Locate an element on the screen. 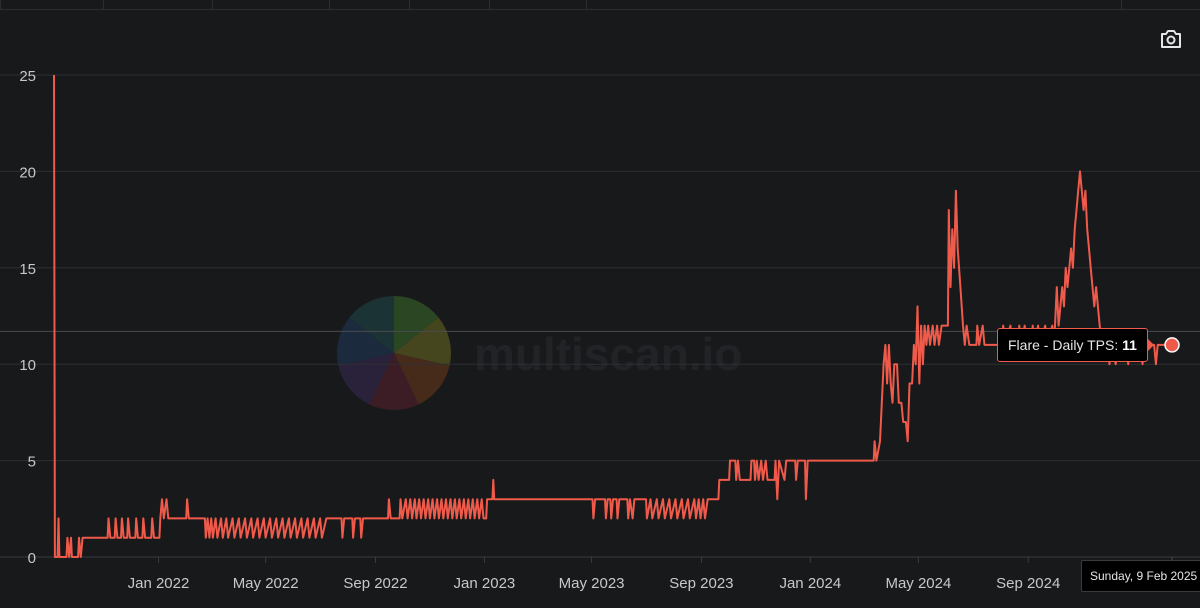 The width and height of the screenshot is (1200, 608). tooltip-value: 11 is located at coordinates (1129, 345).